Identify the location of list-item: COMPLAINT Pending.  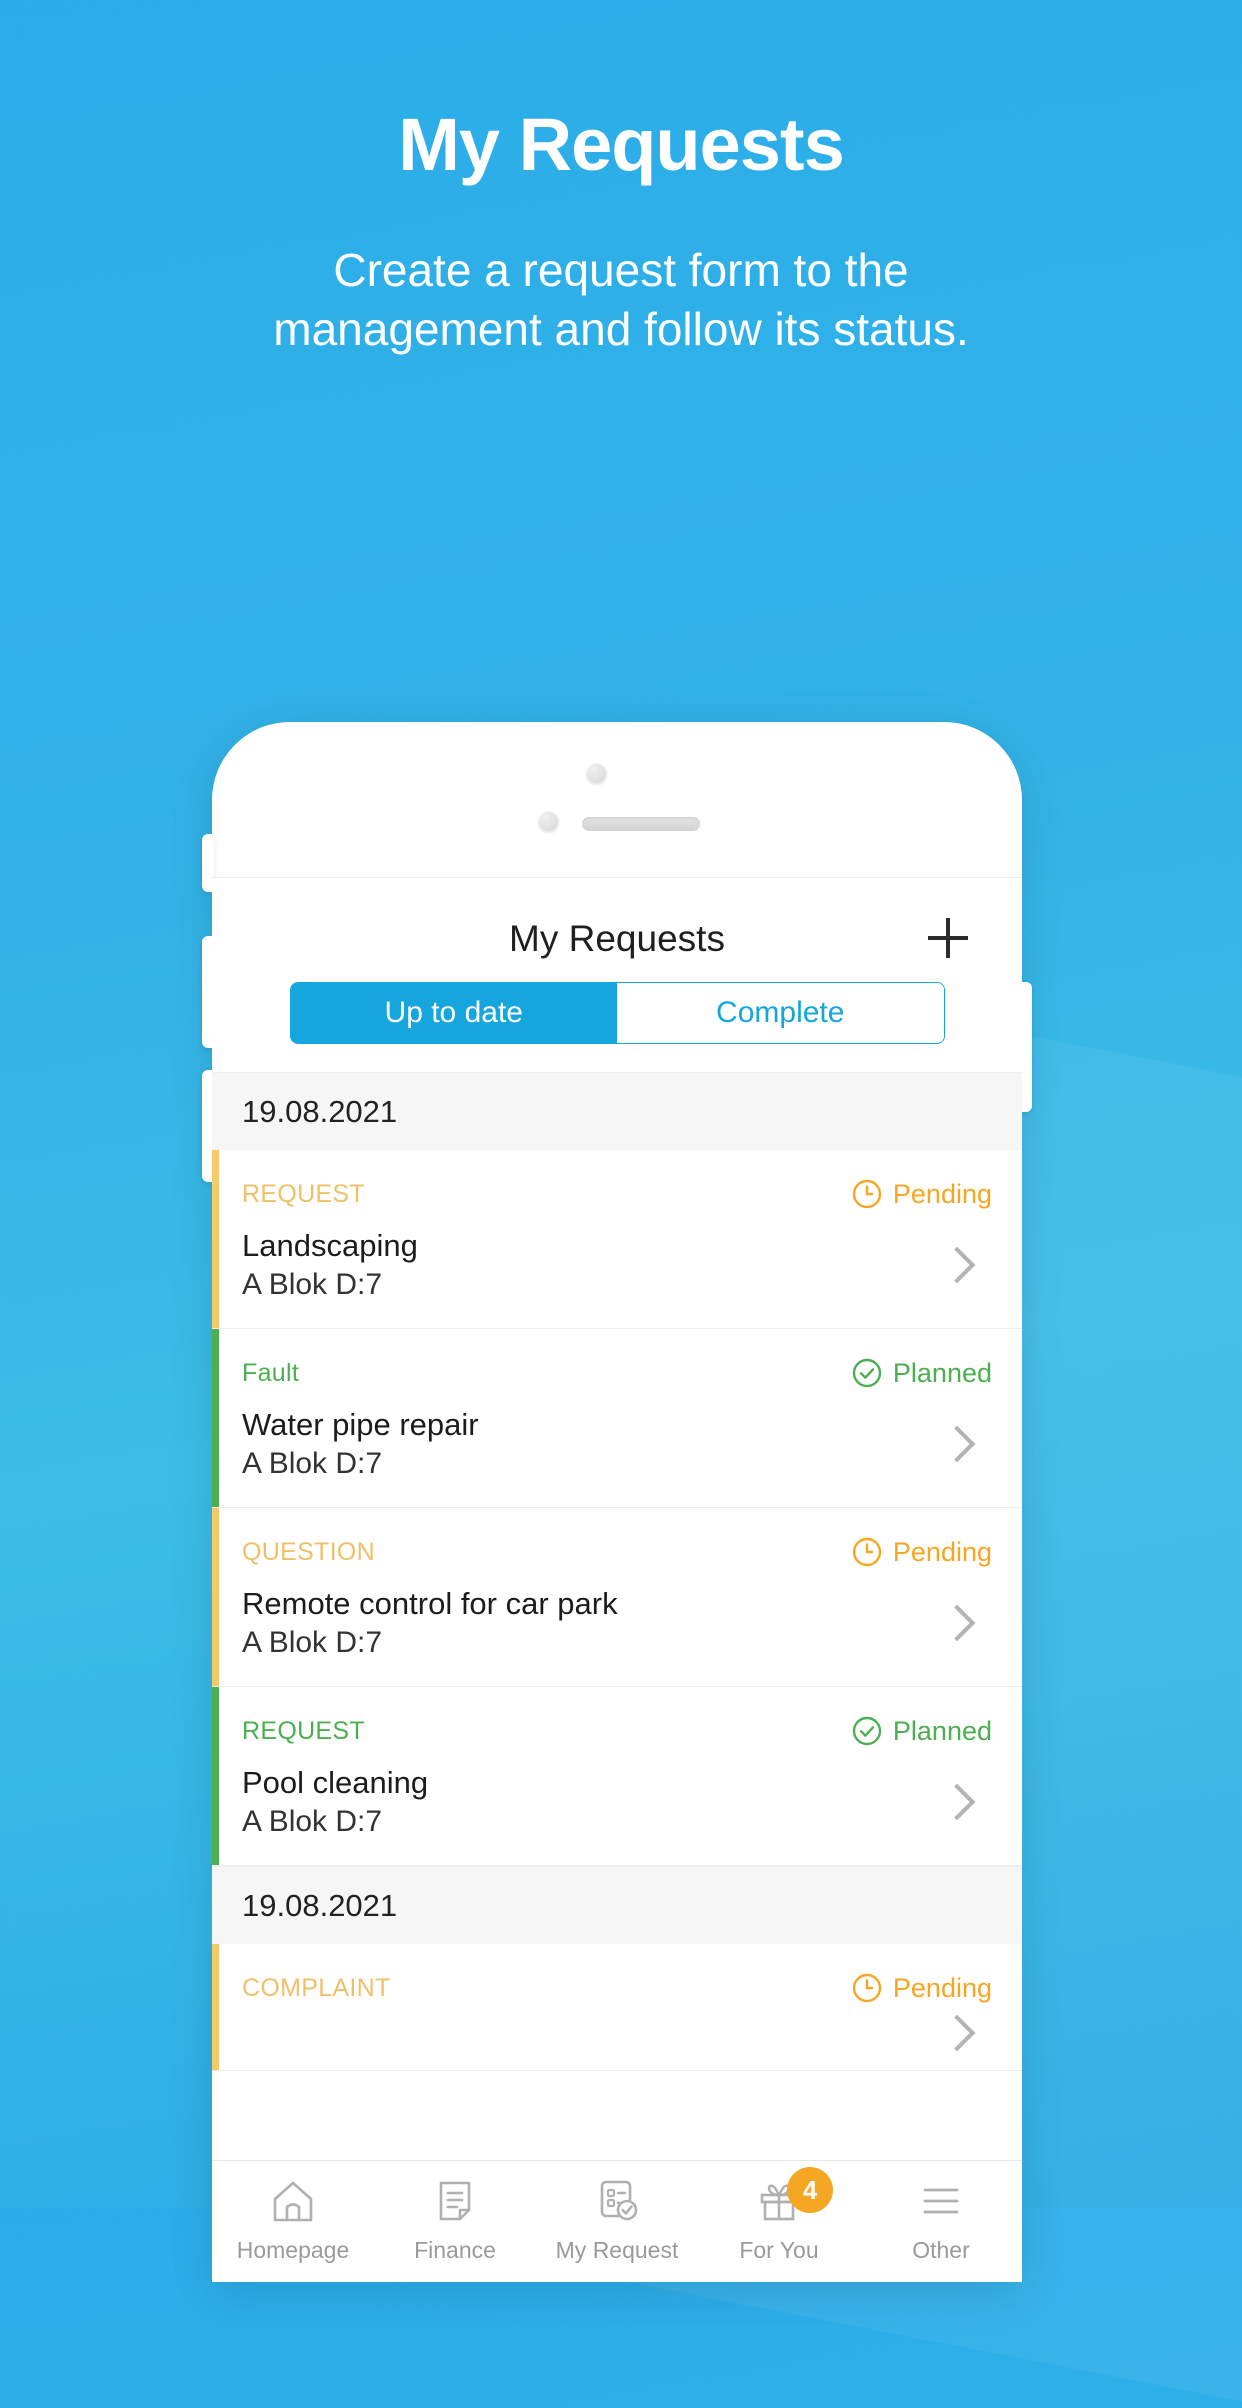
(617, 2008).